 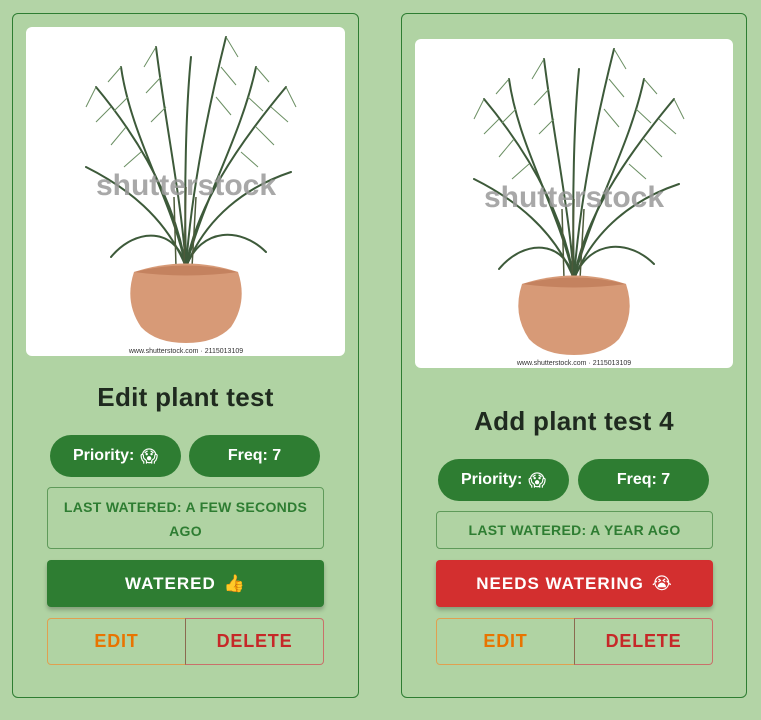 What do you see at coordinates (560, 583) in the screenshot?
I see `water-button-label: NEEDS WATERING` at bounding box center [560, 583].